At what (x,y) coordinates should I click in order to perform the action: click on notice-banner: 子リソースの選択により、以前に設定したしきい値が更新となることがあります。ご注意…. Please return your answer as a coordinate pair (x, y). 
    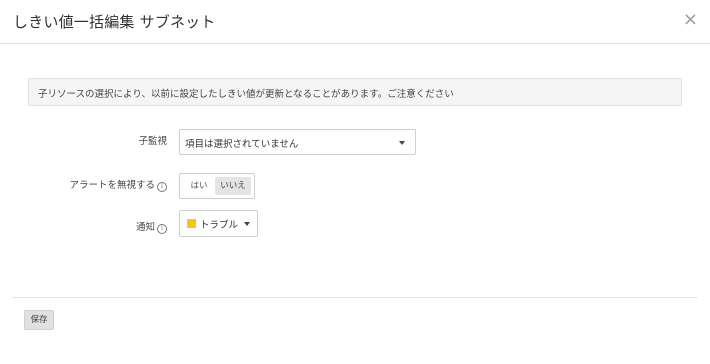
    Looking at the image, I should click on (355, 92).